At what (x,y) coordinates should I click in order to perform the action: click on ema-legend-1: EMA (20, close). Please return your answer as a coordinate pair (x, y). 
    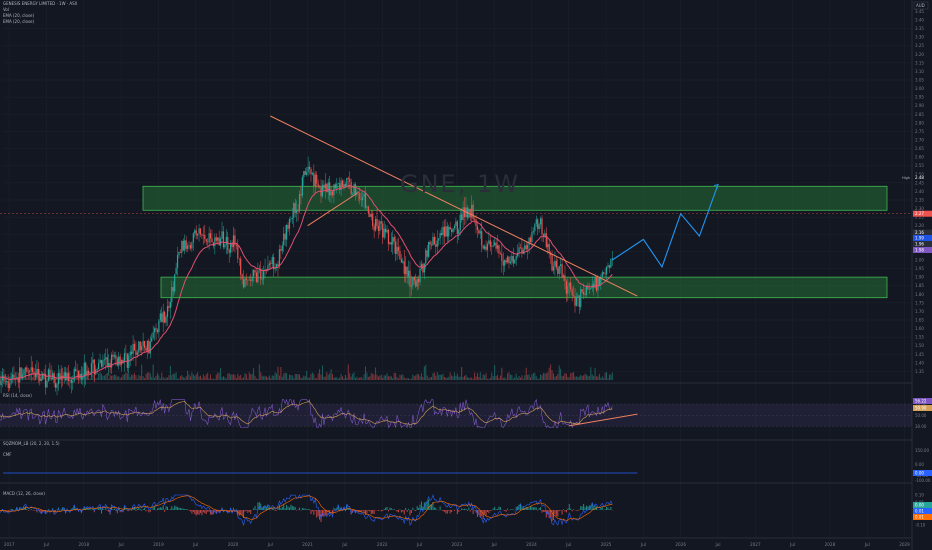
    Looking at the image, I should click on (18, 16).